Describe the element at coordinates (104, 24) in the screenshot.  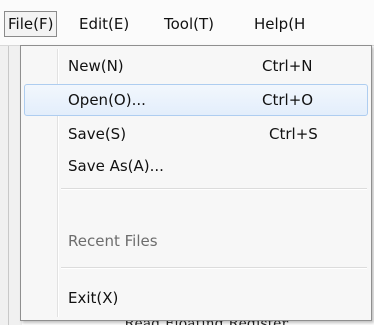
I see `menu-edit: Edit(E)` at that location.